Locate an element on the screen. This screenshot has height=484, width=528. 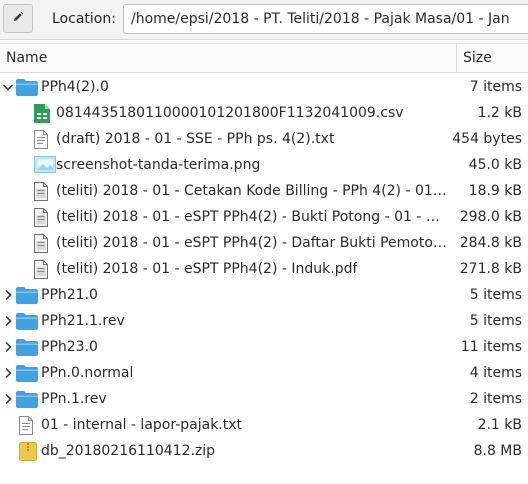
file-row: screenshot-tanda-terima.png 45.0 kB is located at coordinates (264, 165).